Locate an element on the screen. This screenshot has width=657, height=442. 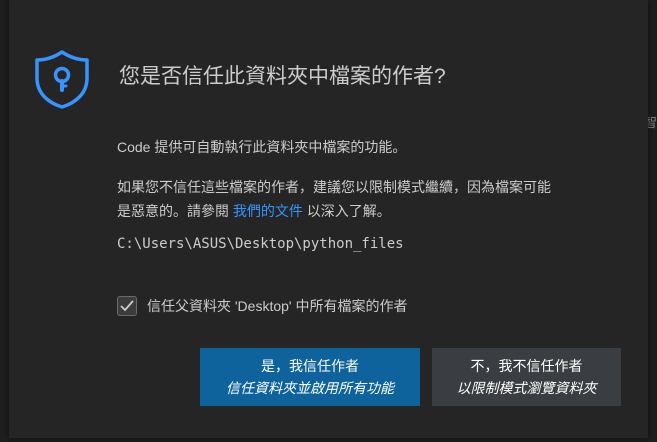
warning-line-1: 如果您不信任這些檔案的作者，建議您以限制模式繼續，因為檔案可能 is located at coordinates (334, 187).